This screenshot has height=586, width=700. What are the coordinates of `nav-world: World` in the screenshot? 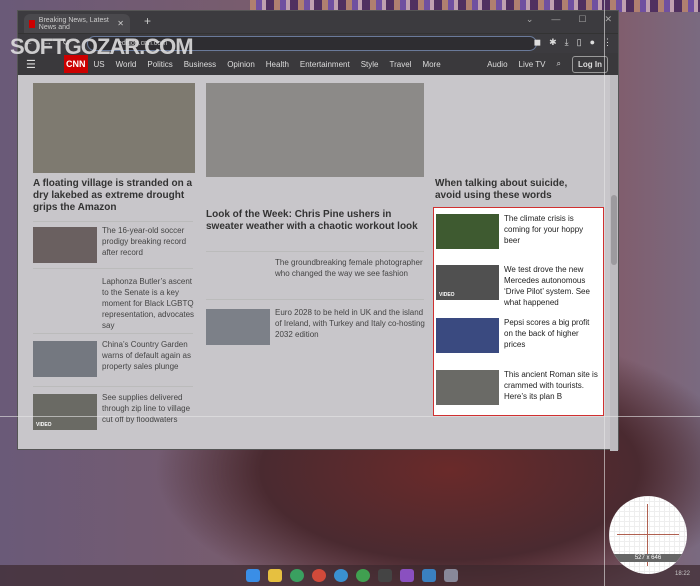 It's located at (126, 64).